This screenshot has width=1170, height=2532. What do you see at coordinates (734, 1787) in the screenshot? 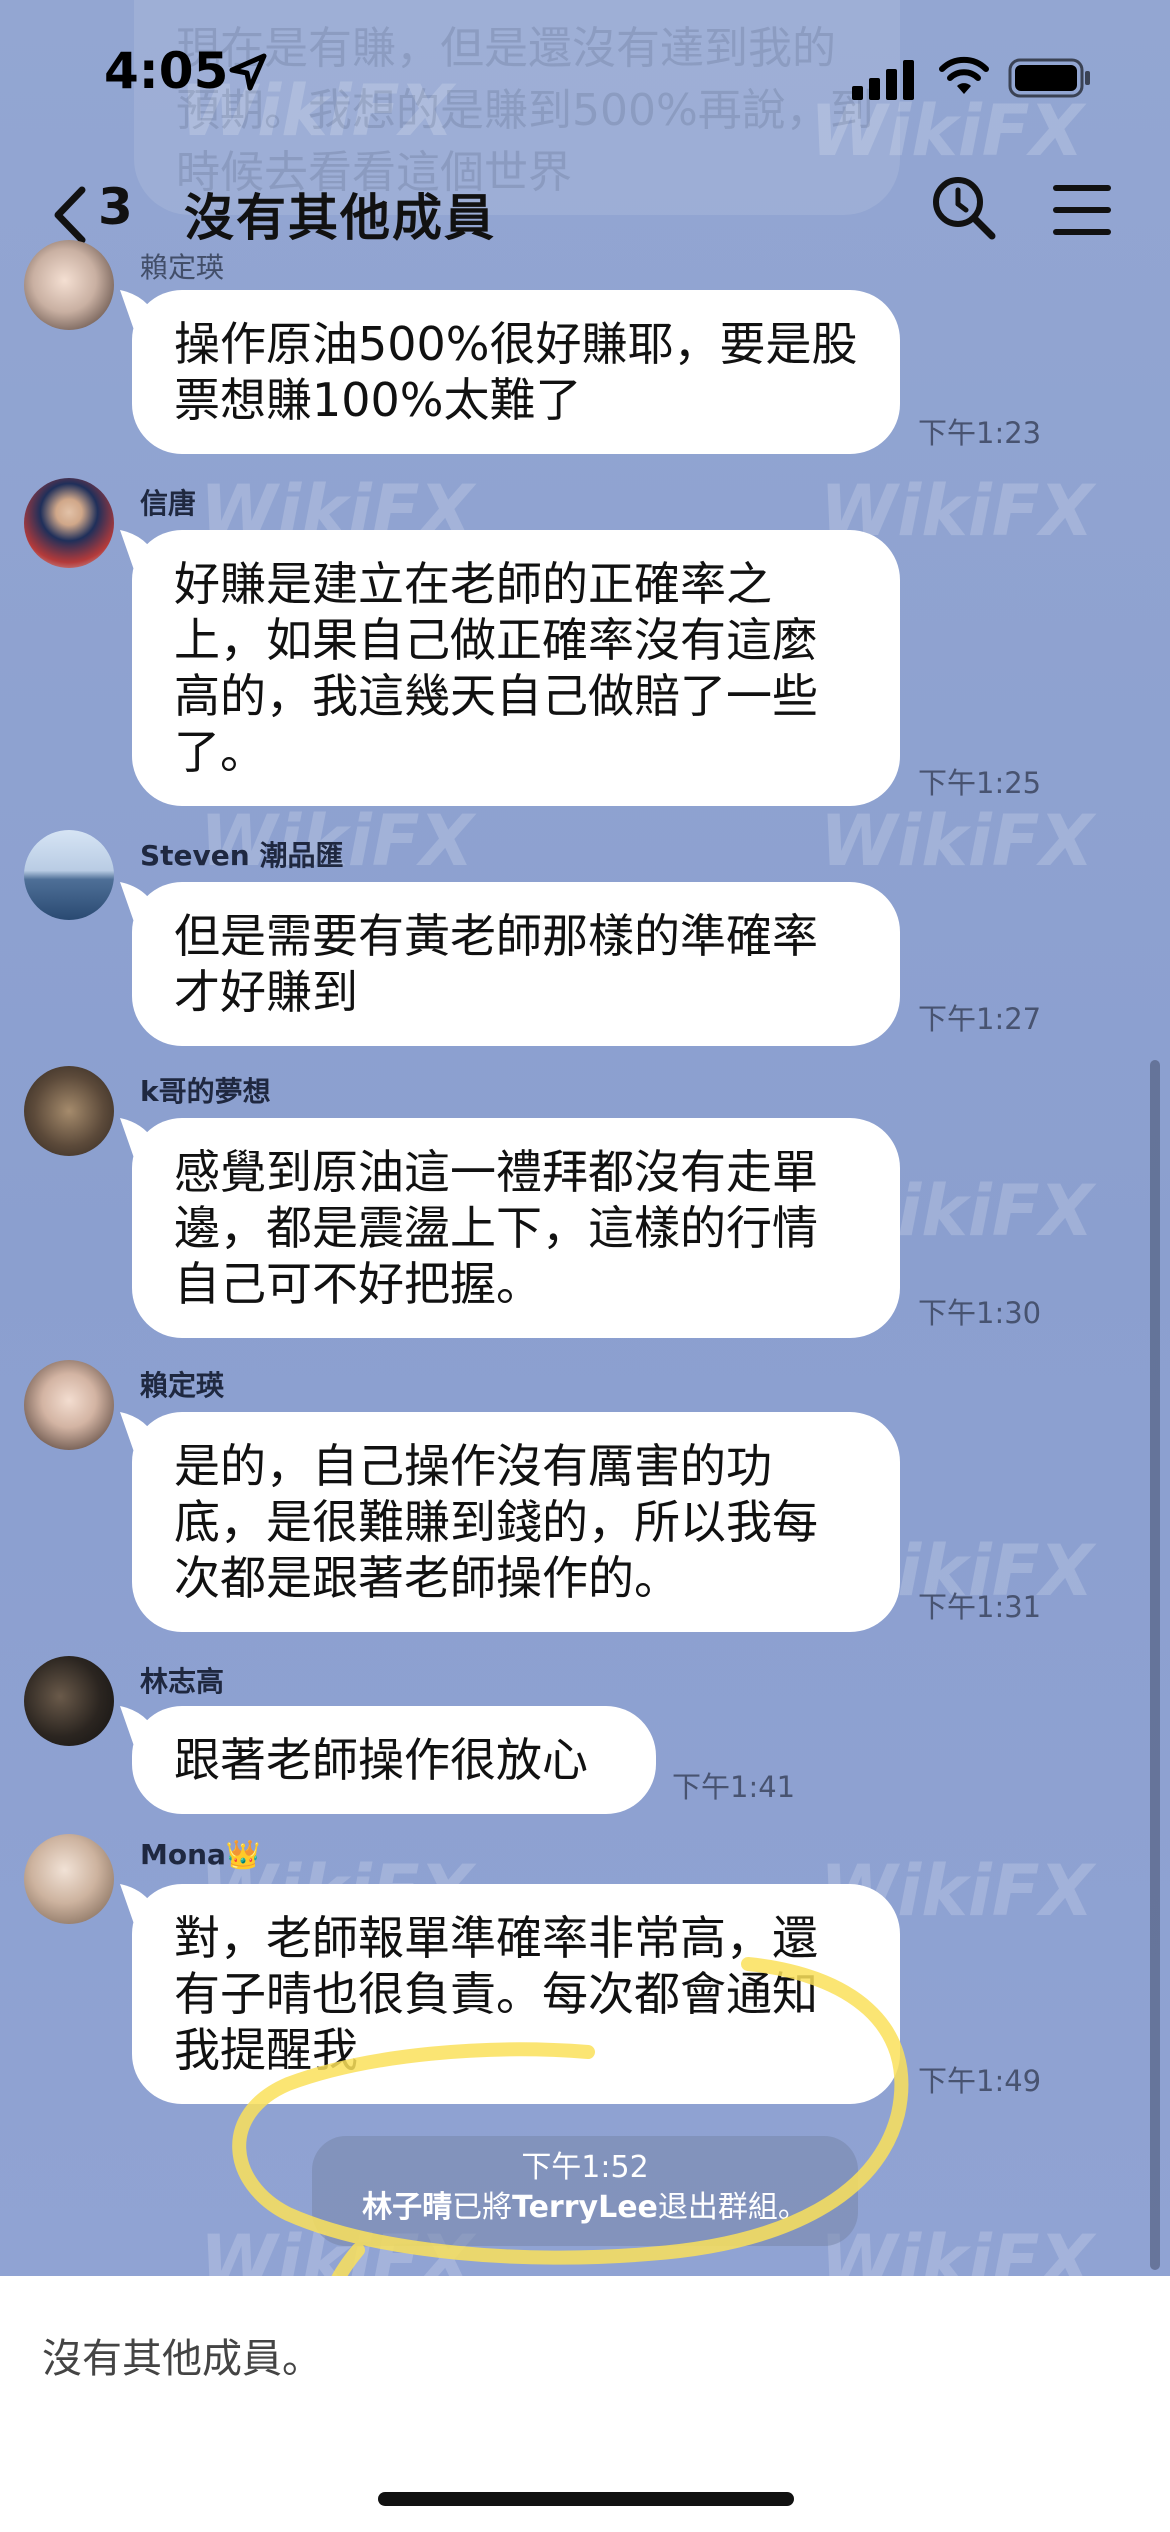
I see `message-timestamp: 下午1:41` at bounding box center [734, 1787].